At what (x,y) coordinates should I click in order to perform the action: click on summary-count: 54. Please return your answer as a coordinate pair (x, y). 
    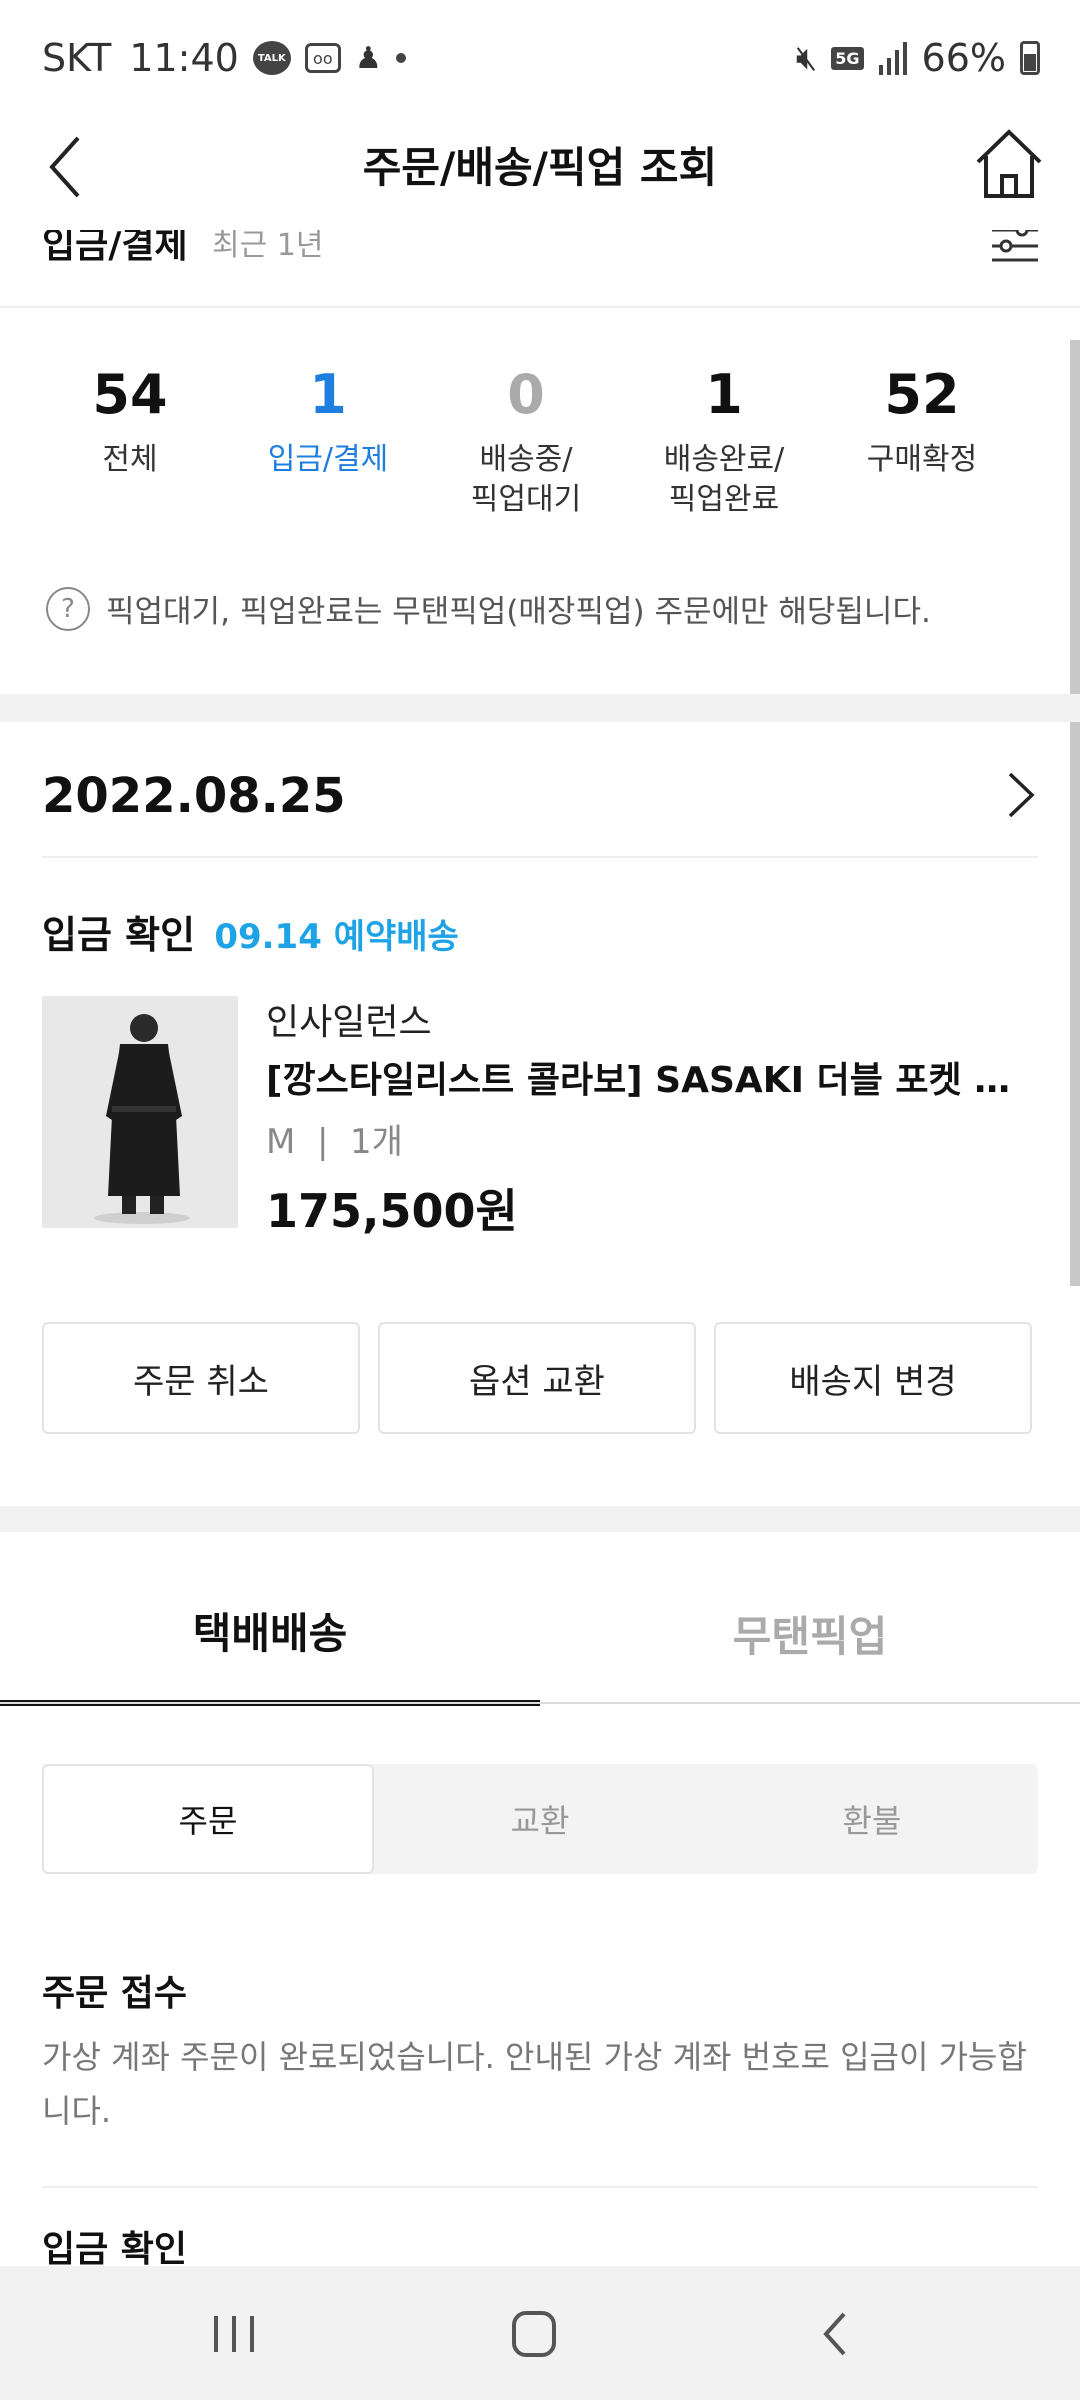
    Looking at the image, I should click on (130, 394).